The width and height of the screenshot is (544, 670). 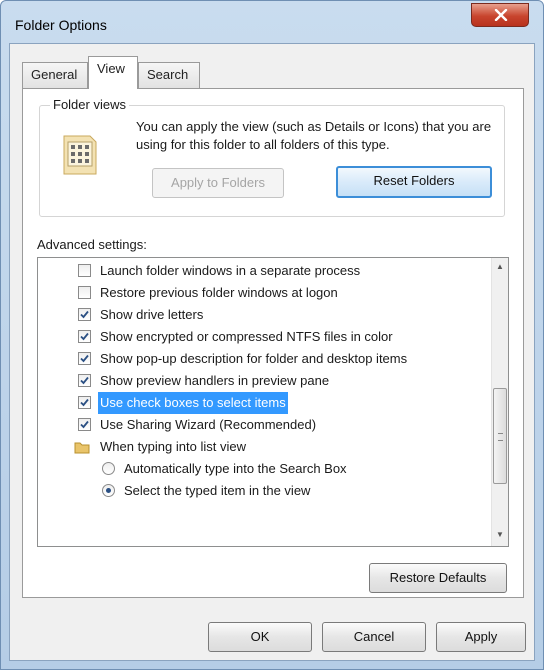 What do you see at coordinates (272, 22) in the screenshot?
I see `title-bar: Folder Options` at bounding box center [272, 22].